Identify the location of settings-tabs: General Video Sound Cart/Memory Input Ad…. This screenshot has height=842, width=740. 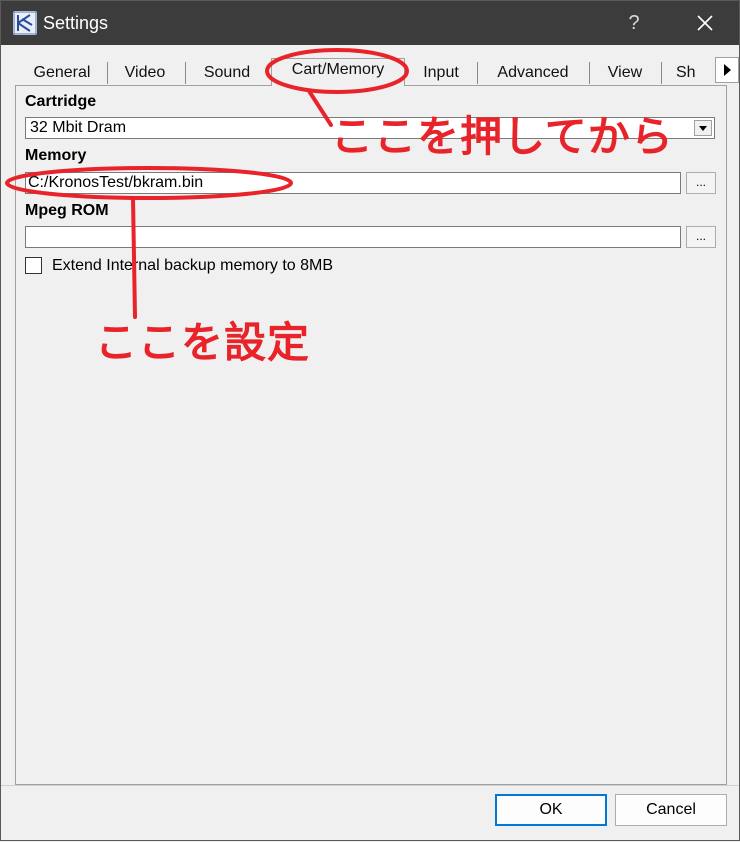
(377, 71).